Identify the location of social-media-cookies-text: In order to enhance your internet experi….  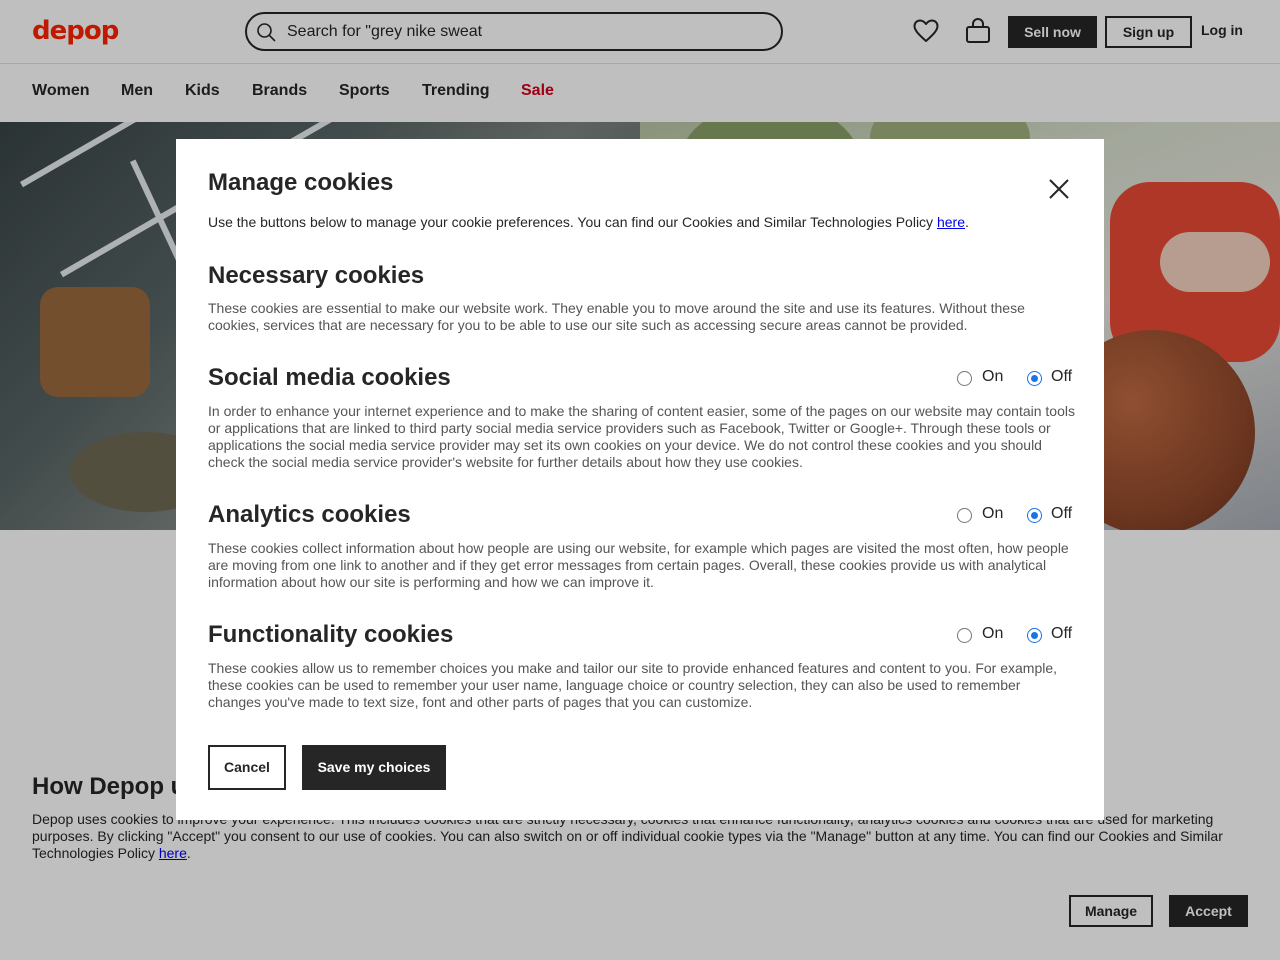
(641, 436).